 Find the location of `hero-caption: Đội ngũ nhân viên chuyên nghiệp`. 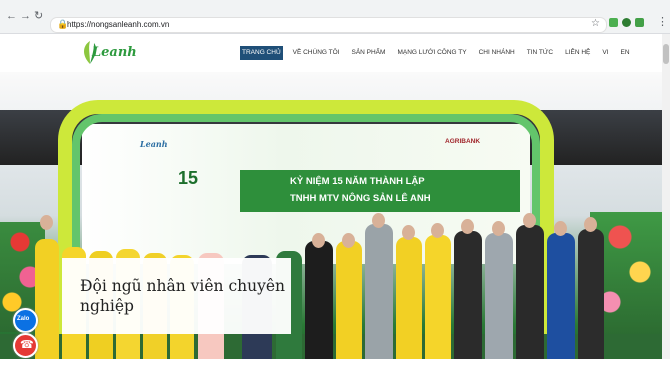

hero-caption: Đội ngũ nhân viên chuyên nghiệp is located at coordinates (183, 296).